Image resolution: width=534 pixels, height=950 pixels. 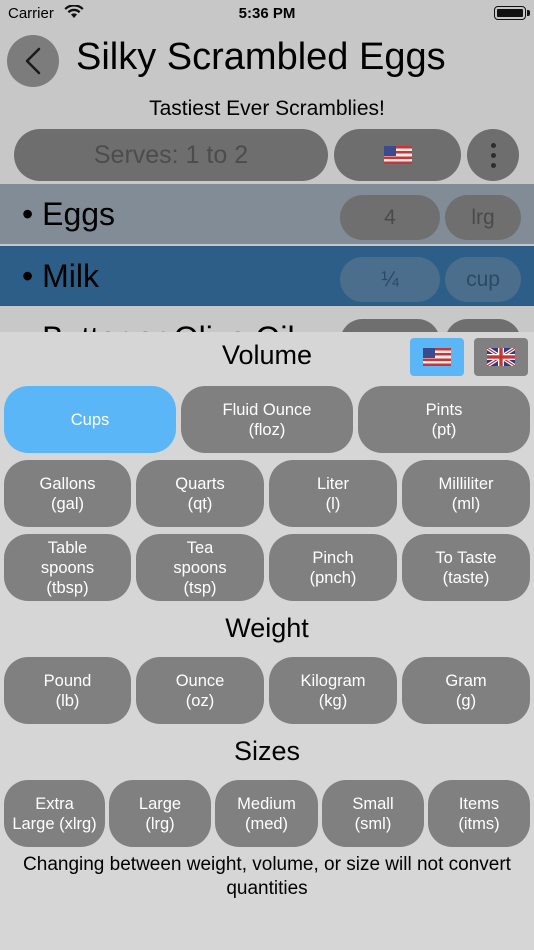 What do you see at coordinates (160, 803) in the screenshot?
I see `unit-label: Large` at bounding box center [160, 803].